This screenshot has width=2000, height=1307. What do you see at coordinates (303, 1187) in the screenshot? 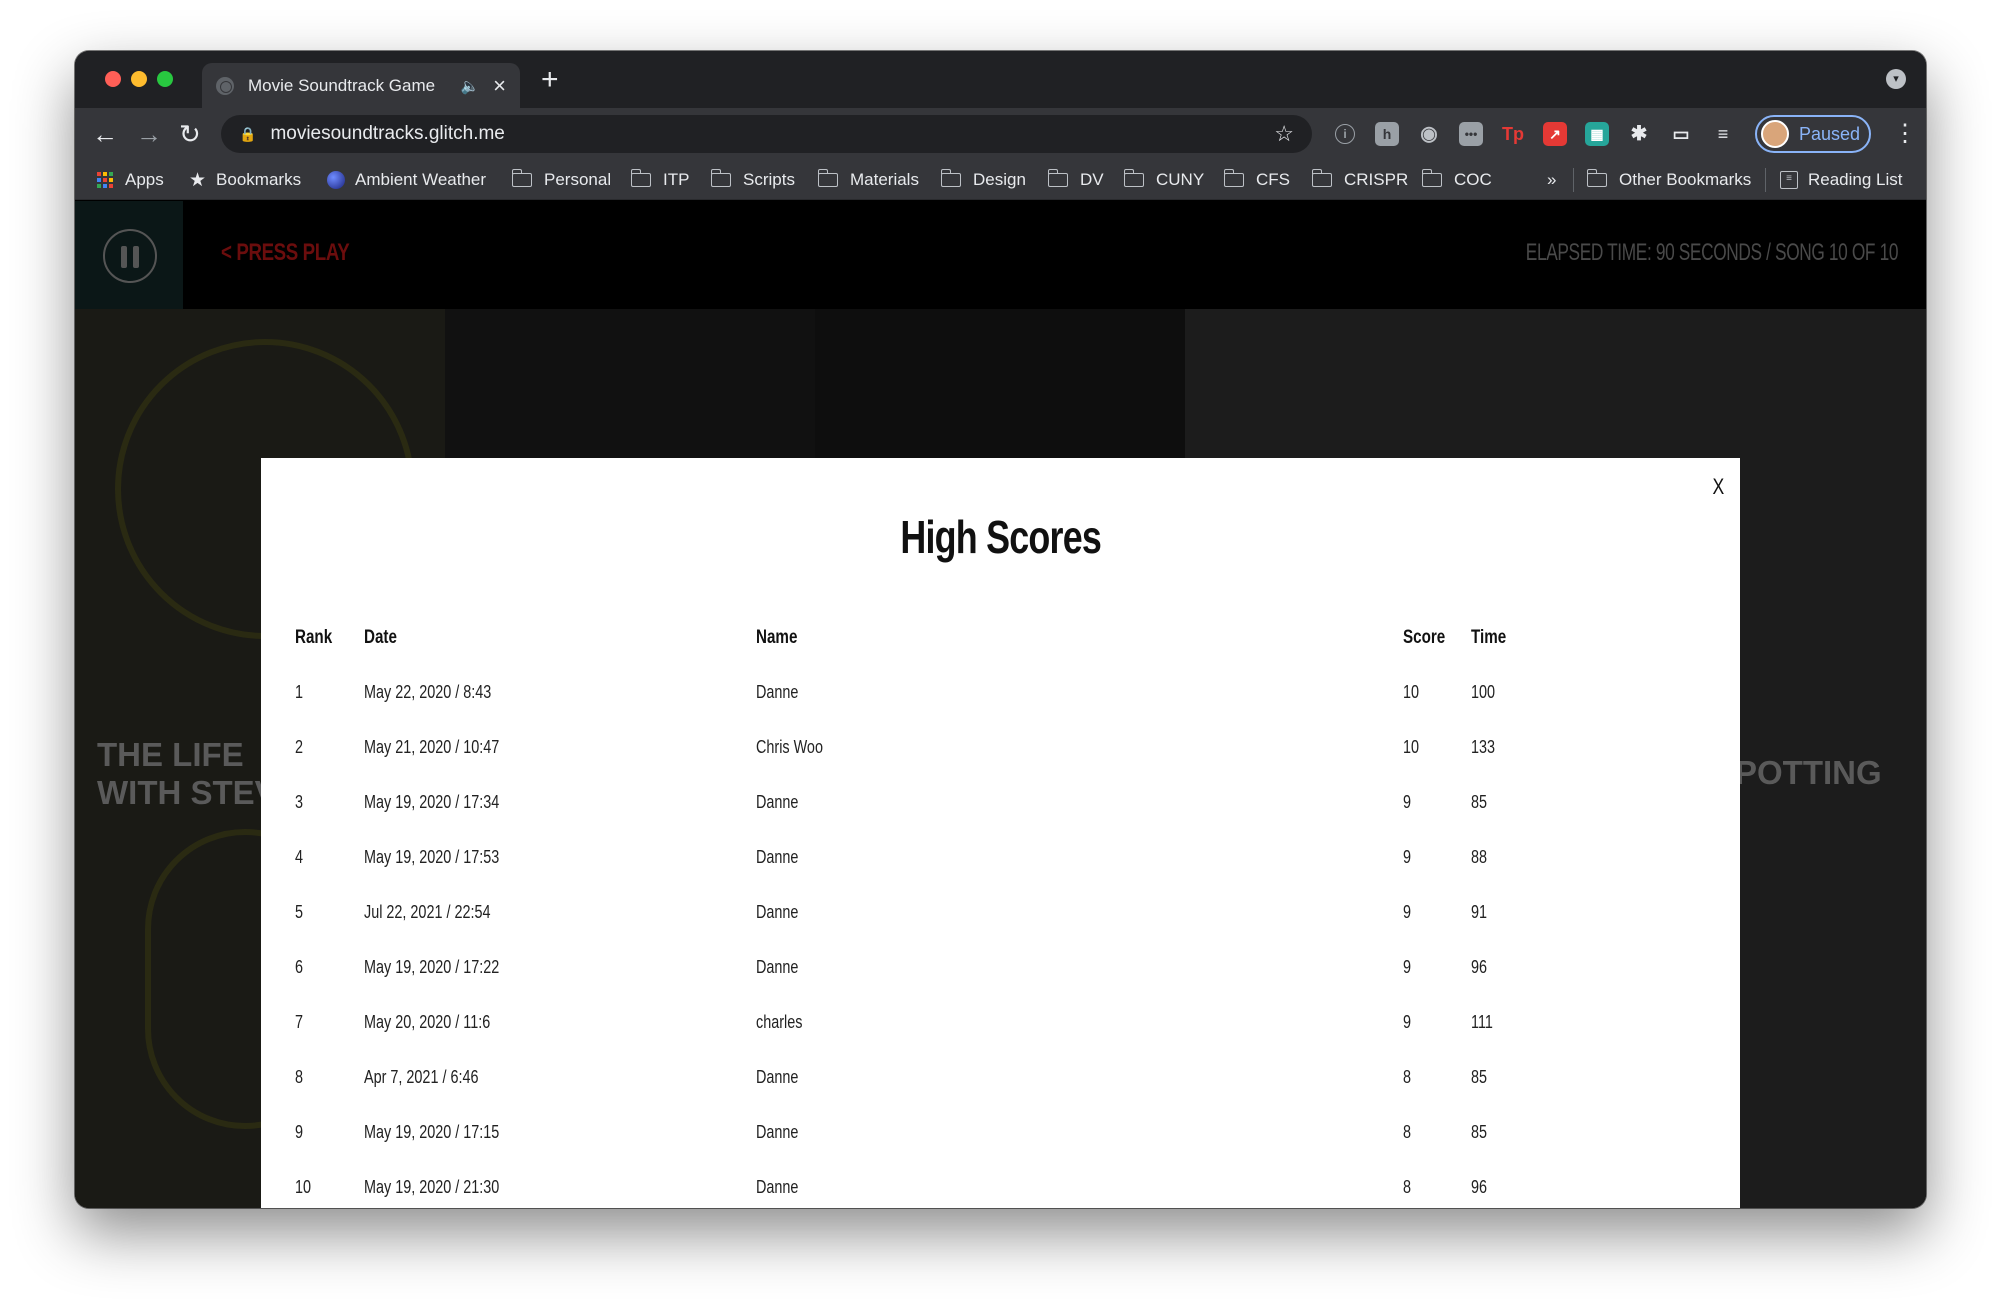
I see `rank-cell: 10` at bounding box center [303, 1187].